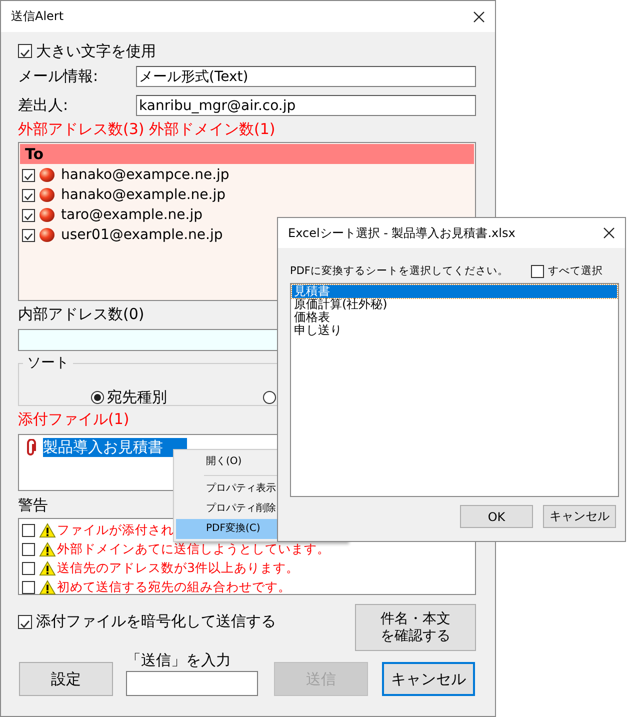 This screenshot has height=717, width=628. What do you see at coordinates (179, 661) in the screenshot?
I see `input-label: 「送信」を入力` at bounding box center [179, 661].